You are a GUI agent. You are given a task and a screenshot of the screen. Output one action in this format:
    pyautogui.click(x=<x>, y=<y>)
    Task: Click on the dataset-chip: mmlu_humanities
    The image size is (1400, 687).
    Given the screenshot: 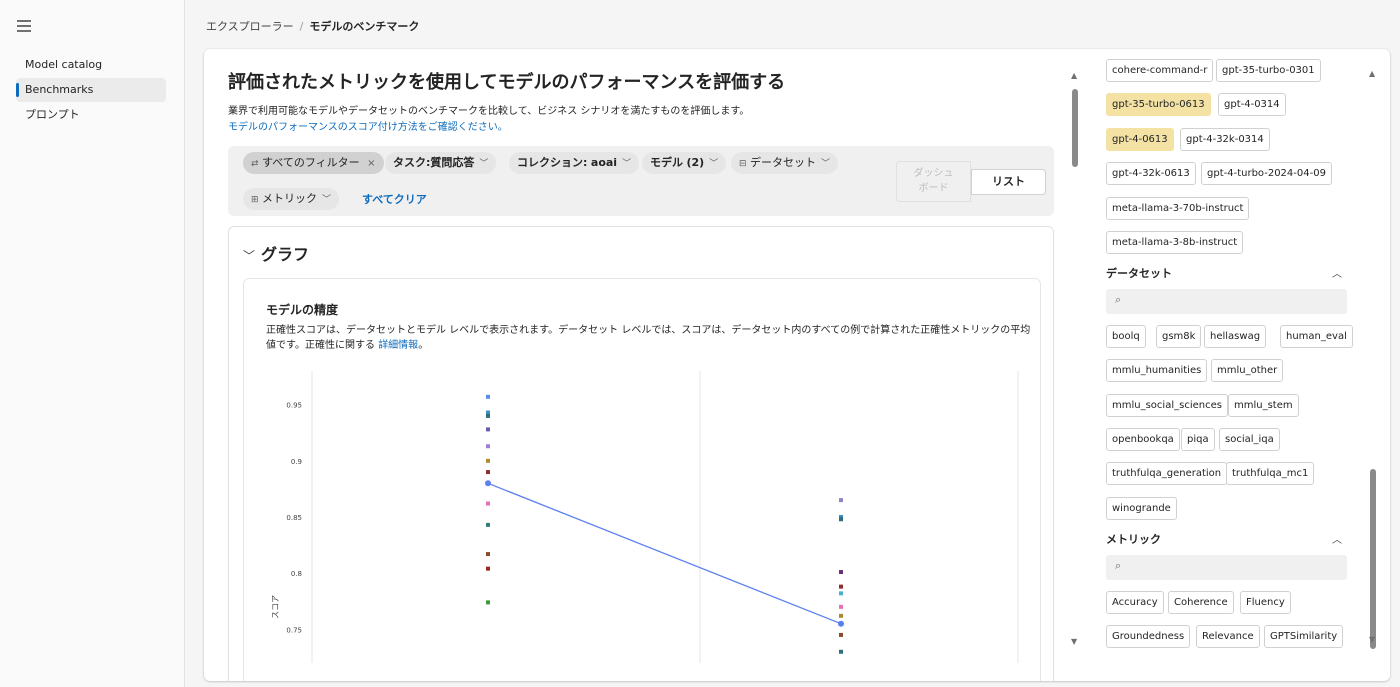 What is the action you would take?
    pyautogui.click(x=1157, y=370)
    